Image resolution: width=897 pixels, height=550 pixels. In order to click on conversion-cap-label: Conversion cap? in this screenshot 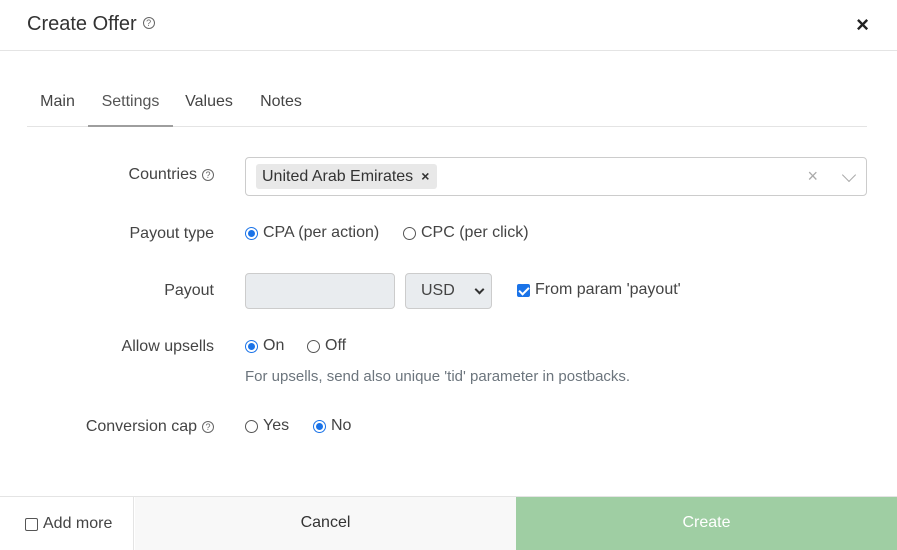, I will do `click(150, 427)`.